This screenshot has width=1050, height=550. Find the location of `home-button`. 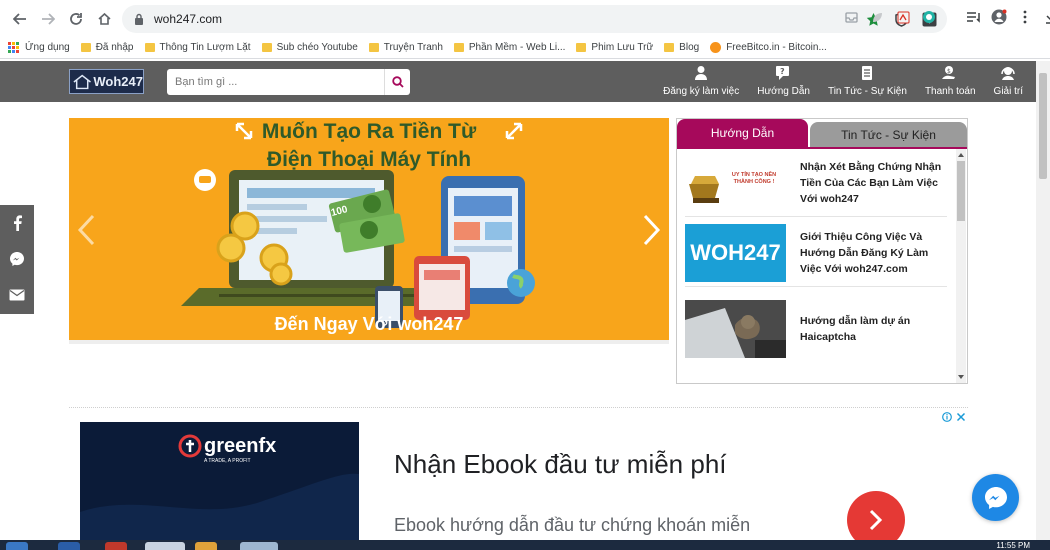

home-button is located at coordinates (104, 19).